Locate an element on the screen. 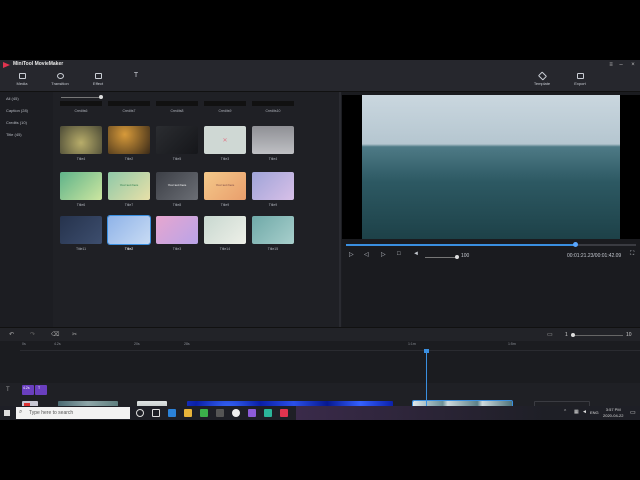  minimize-button: – is located at coordinates (621, 65).